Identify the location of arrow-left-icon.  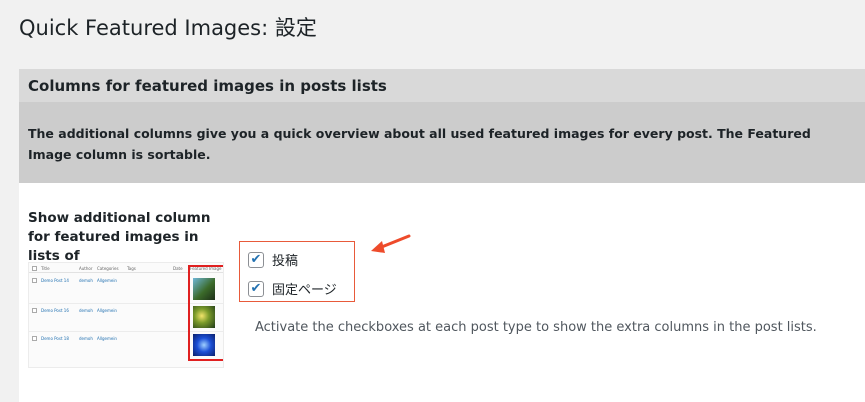
(391, 243).